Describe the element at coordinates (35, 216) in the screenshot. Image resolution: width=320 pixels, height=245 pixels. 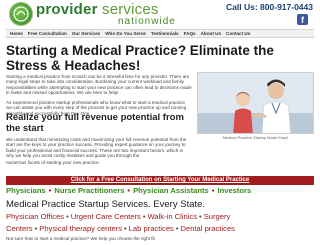
I see `service-link-physician-offices: Physician Offices` at that location.